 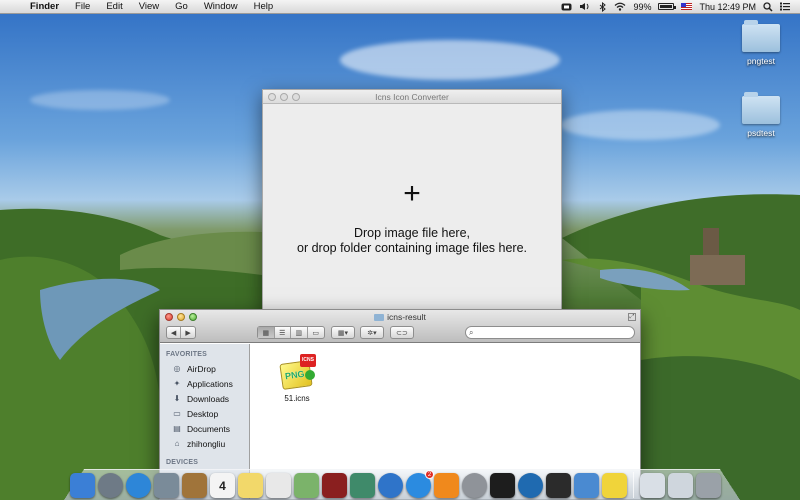 What do you see at coordinates (177, 413) in the screenshot?
I see `desktop-icon: ▭` at bounding box center [177, 413].